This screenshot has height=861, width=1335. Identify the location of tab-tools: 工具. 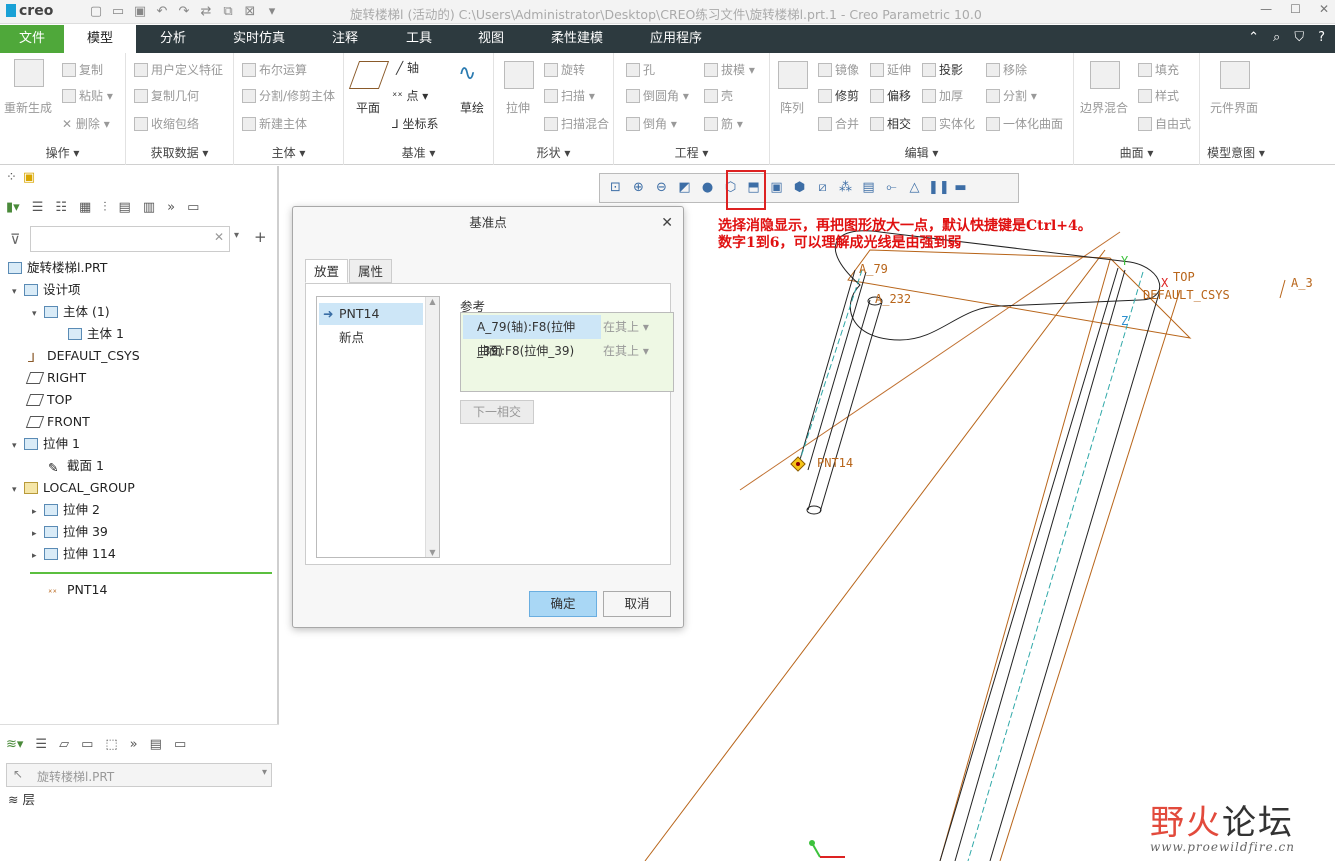
(419, 39).